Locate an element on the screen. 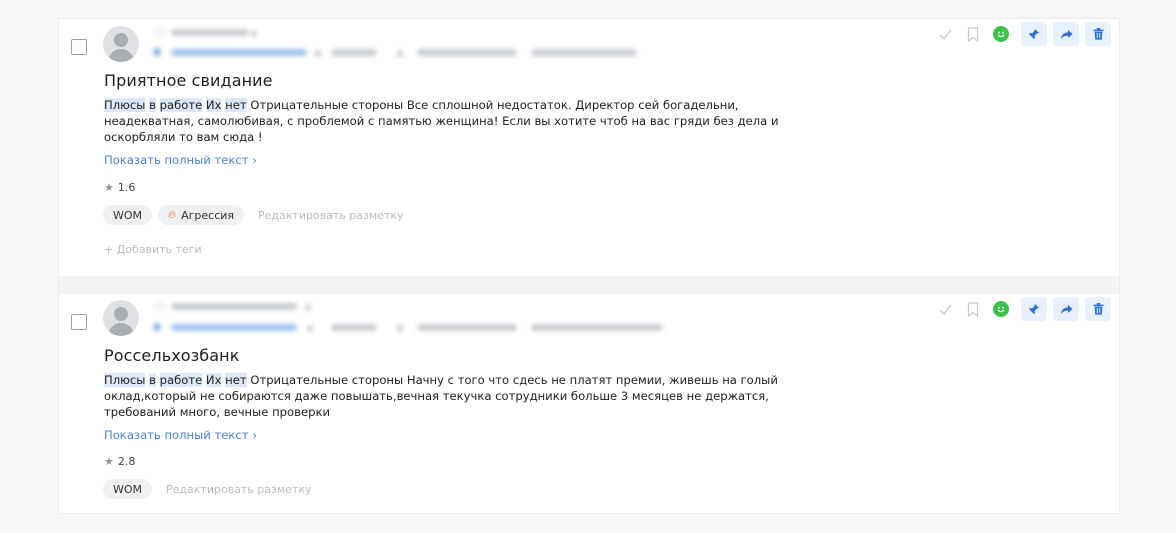 Image resolution: width=1176 pixels, height=533 pixels. mention-title: Приятное свидание is located at coordinates (188, 80).